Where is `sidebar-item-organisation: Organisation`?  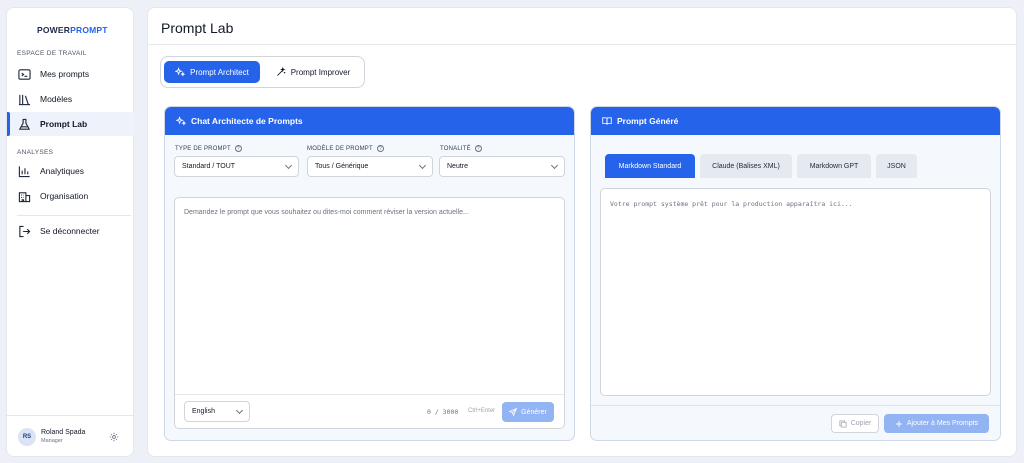
sidebar-item-organisation: Organisation is located at coordinates (70, 196).